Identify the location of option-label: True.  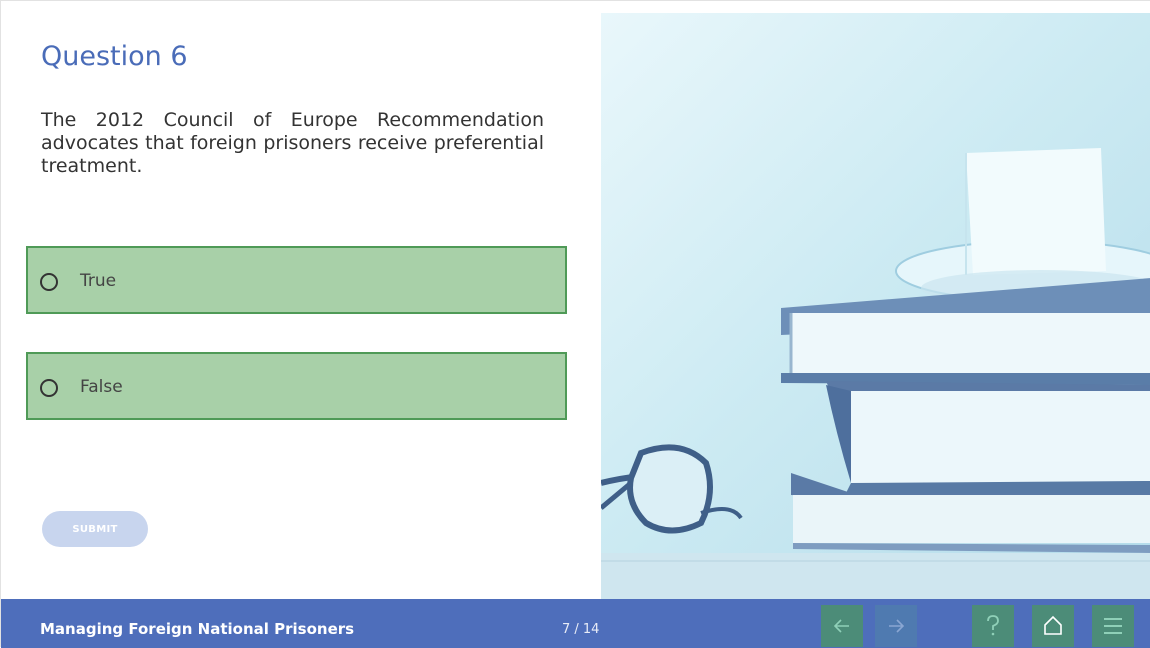
(98, 281).